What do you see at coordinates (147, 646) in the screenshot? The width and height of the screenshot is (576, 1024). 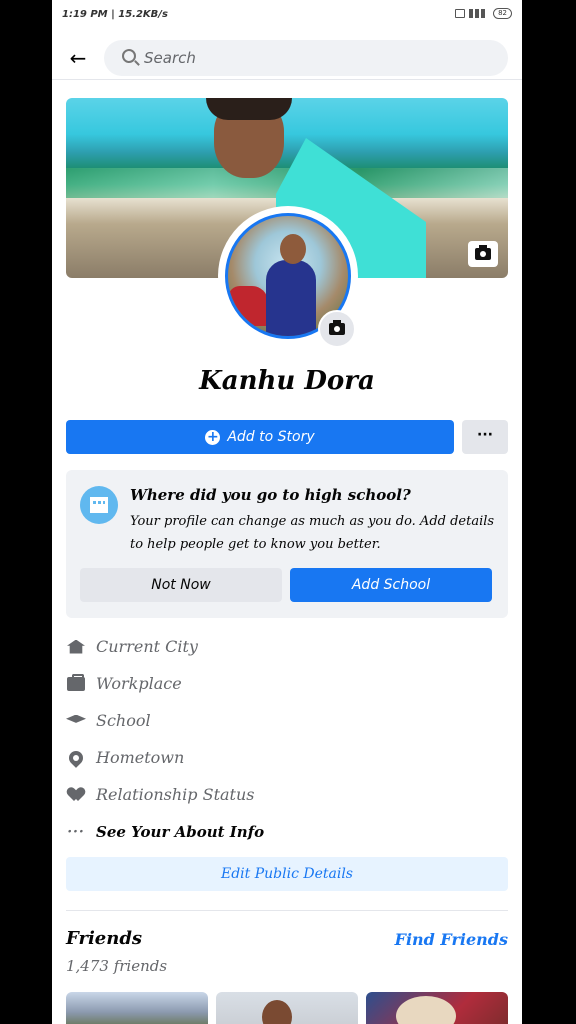 I see `about-item-label: Current City` at bounding box center [147, 646].